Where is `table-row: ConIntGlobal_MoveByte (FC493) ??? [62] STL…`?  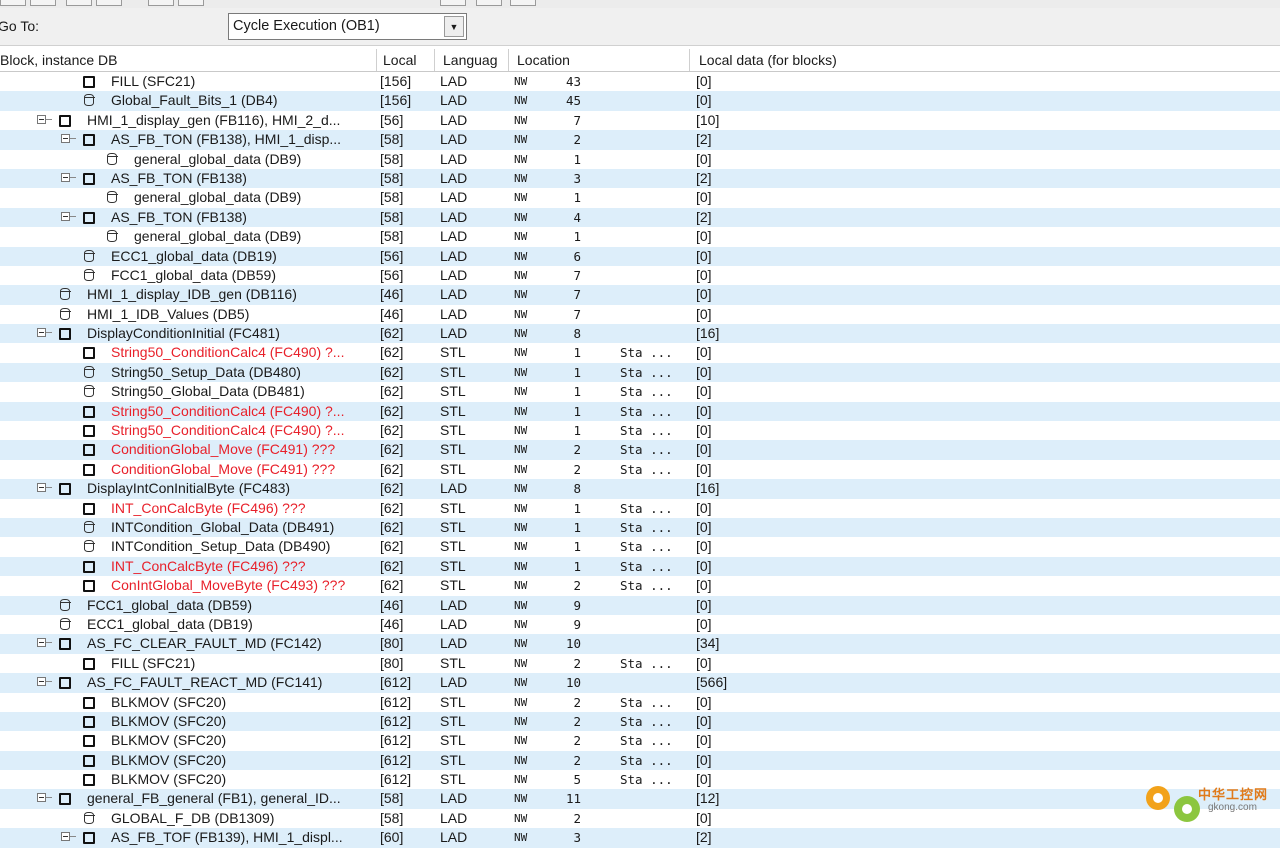
table-row: ConIntGlobal_MoveByte (FC493) ??? [62] STL… is located at coordinates (640, 585).